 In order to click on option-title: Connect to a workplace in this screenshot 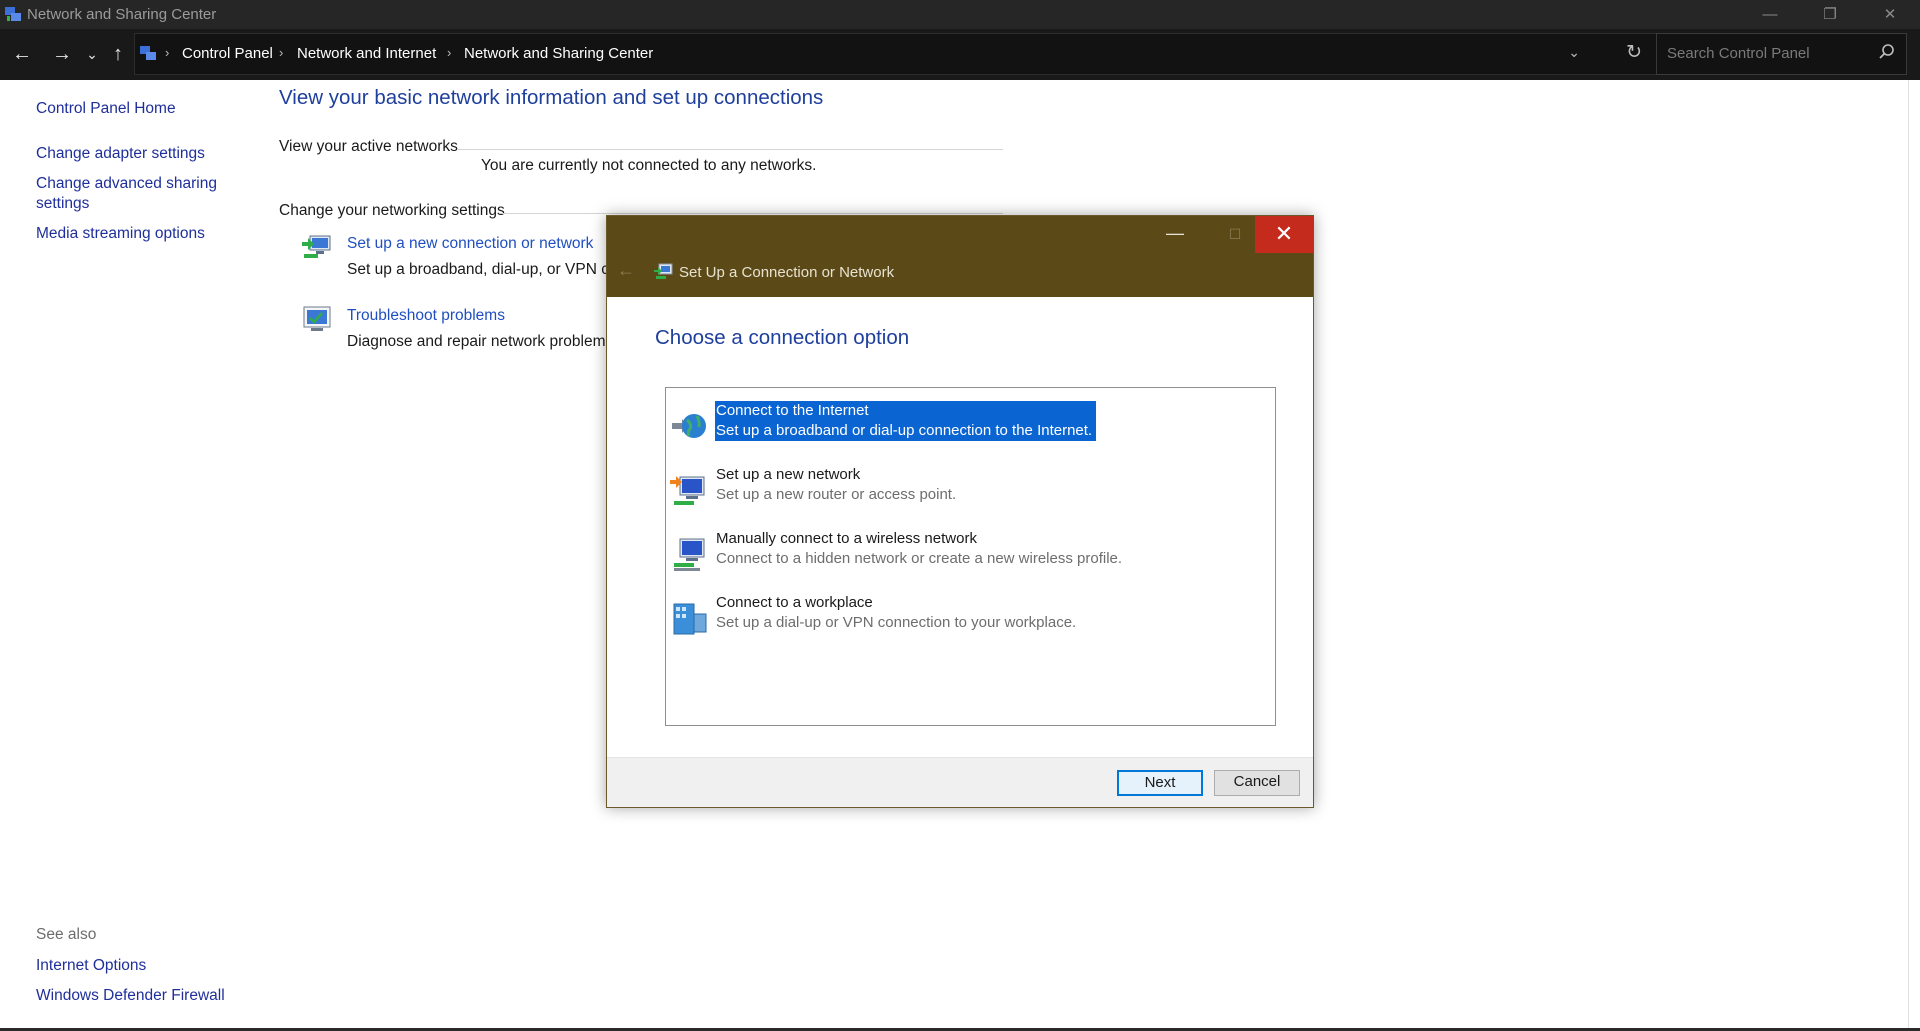, I will do `click(794, 602)`.